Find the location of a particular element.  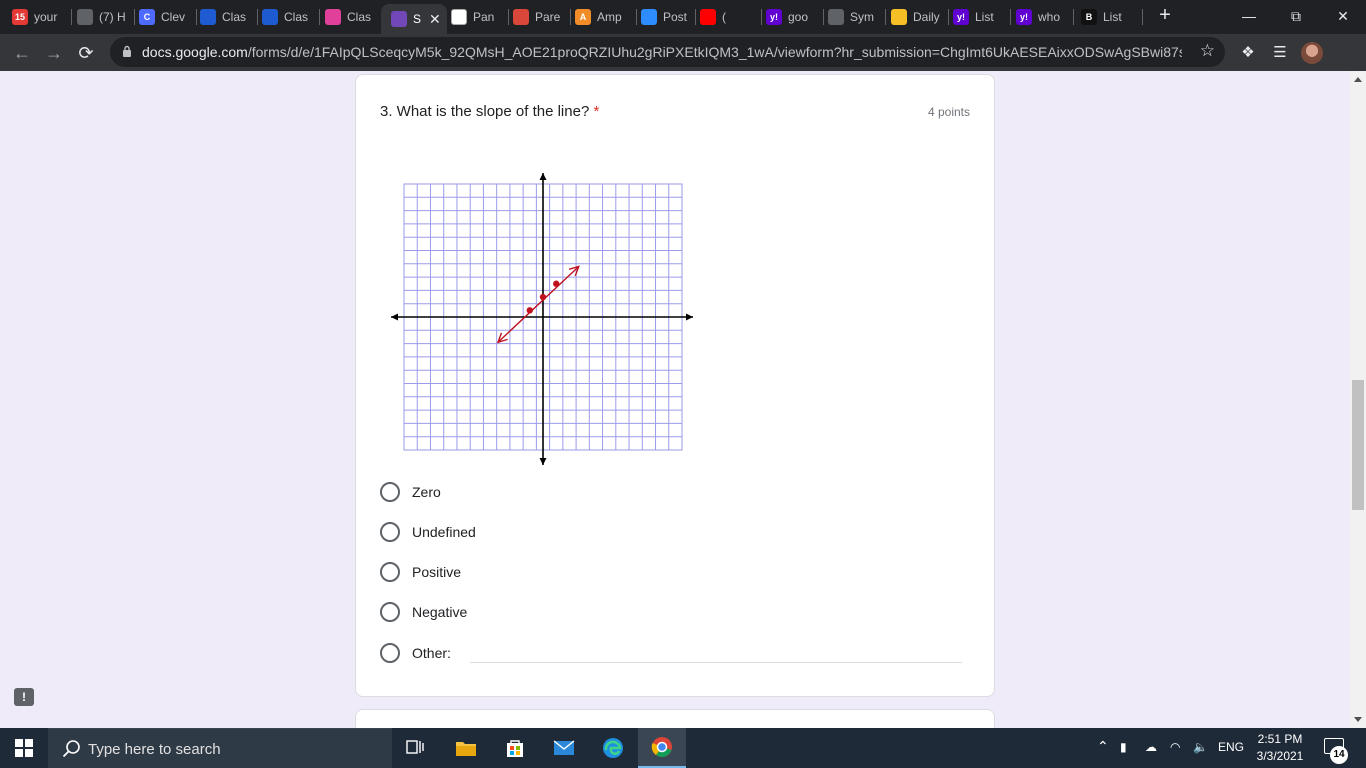

tab-label: Pan is located at coordinates (484, 17).